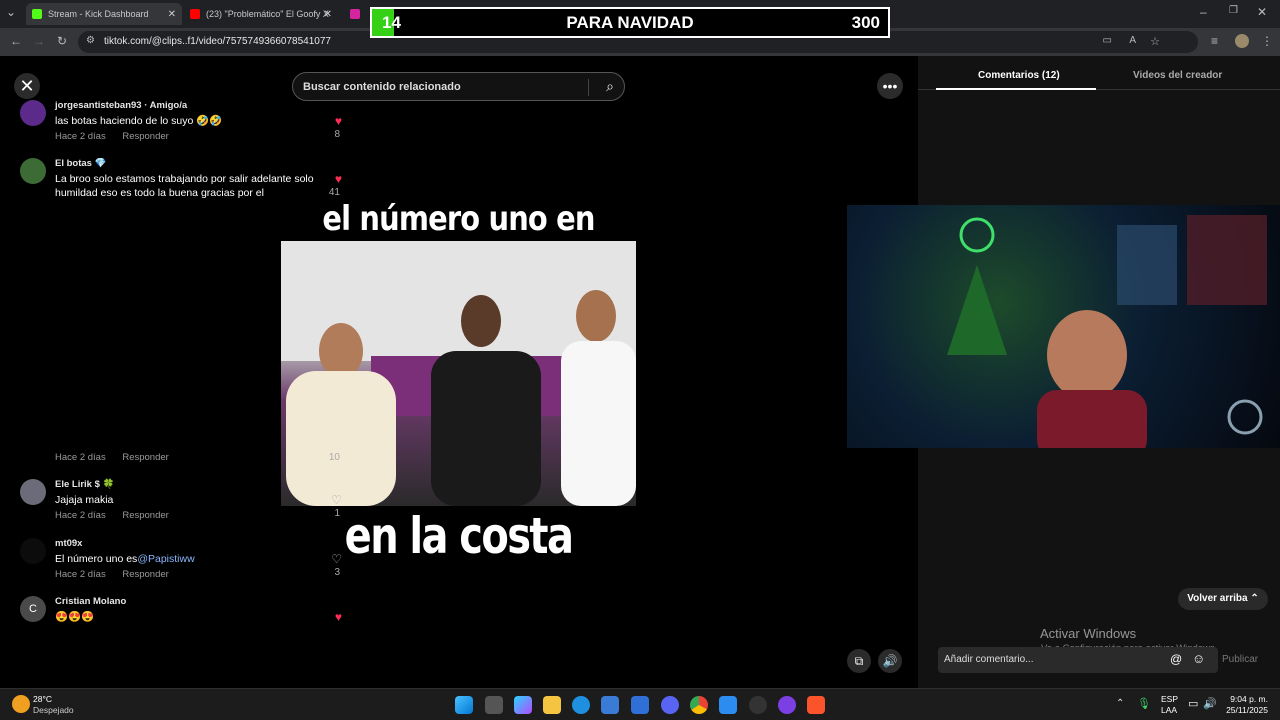 The height and width of the screenshot is (720, 1280). What do you see at coordinates (859, 661) in the screenshot?
I see `floating-player-button: ⧉` at bounding box center [859, 661].